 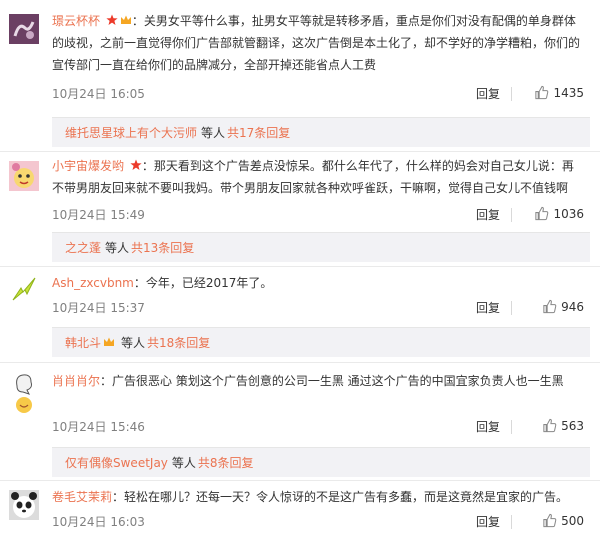 I want to click on comment-meta: 10月24日 15:49 回复 1036, so click(x=318, y=215).